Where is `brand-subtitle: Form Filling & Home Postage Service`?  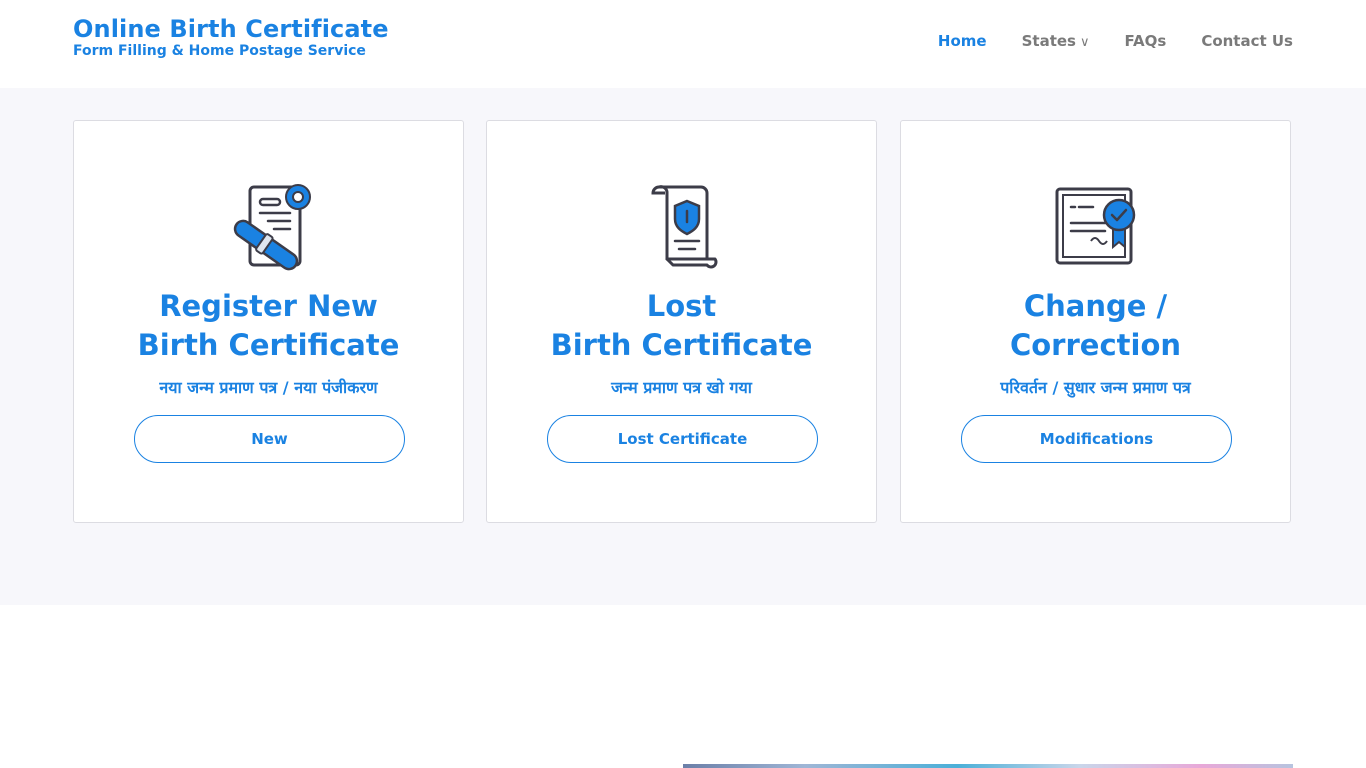
brand-subtitle: Form Filling & Home Postage Service is located at coordinates (219, 51).